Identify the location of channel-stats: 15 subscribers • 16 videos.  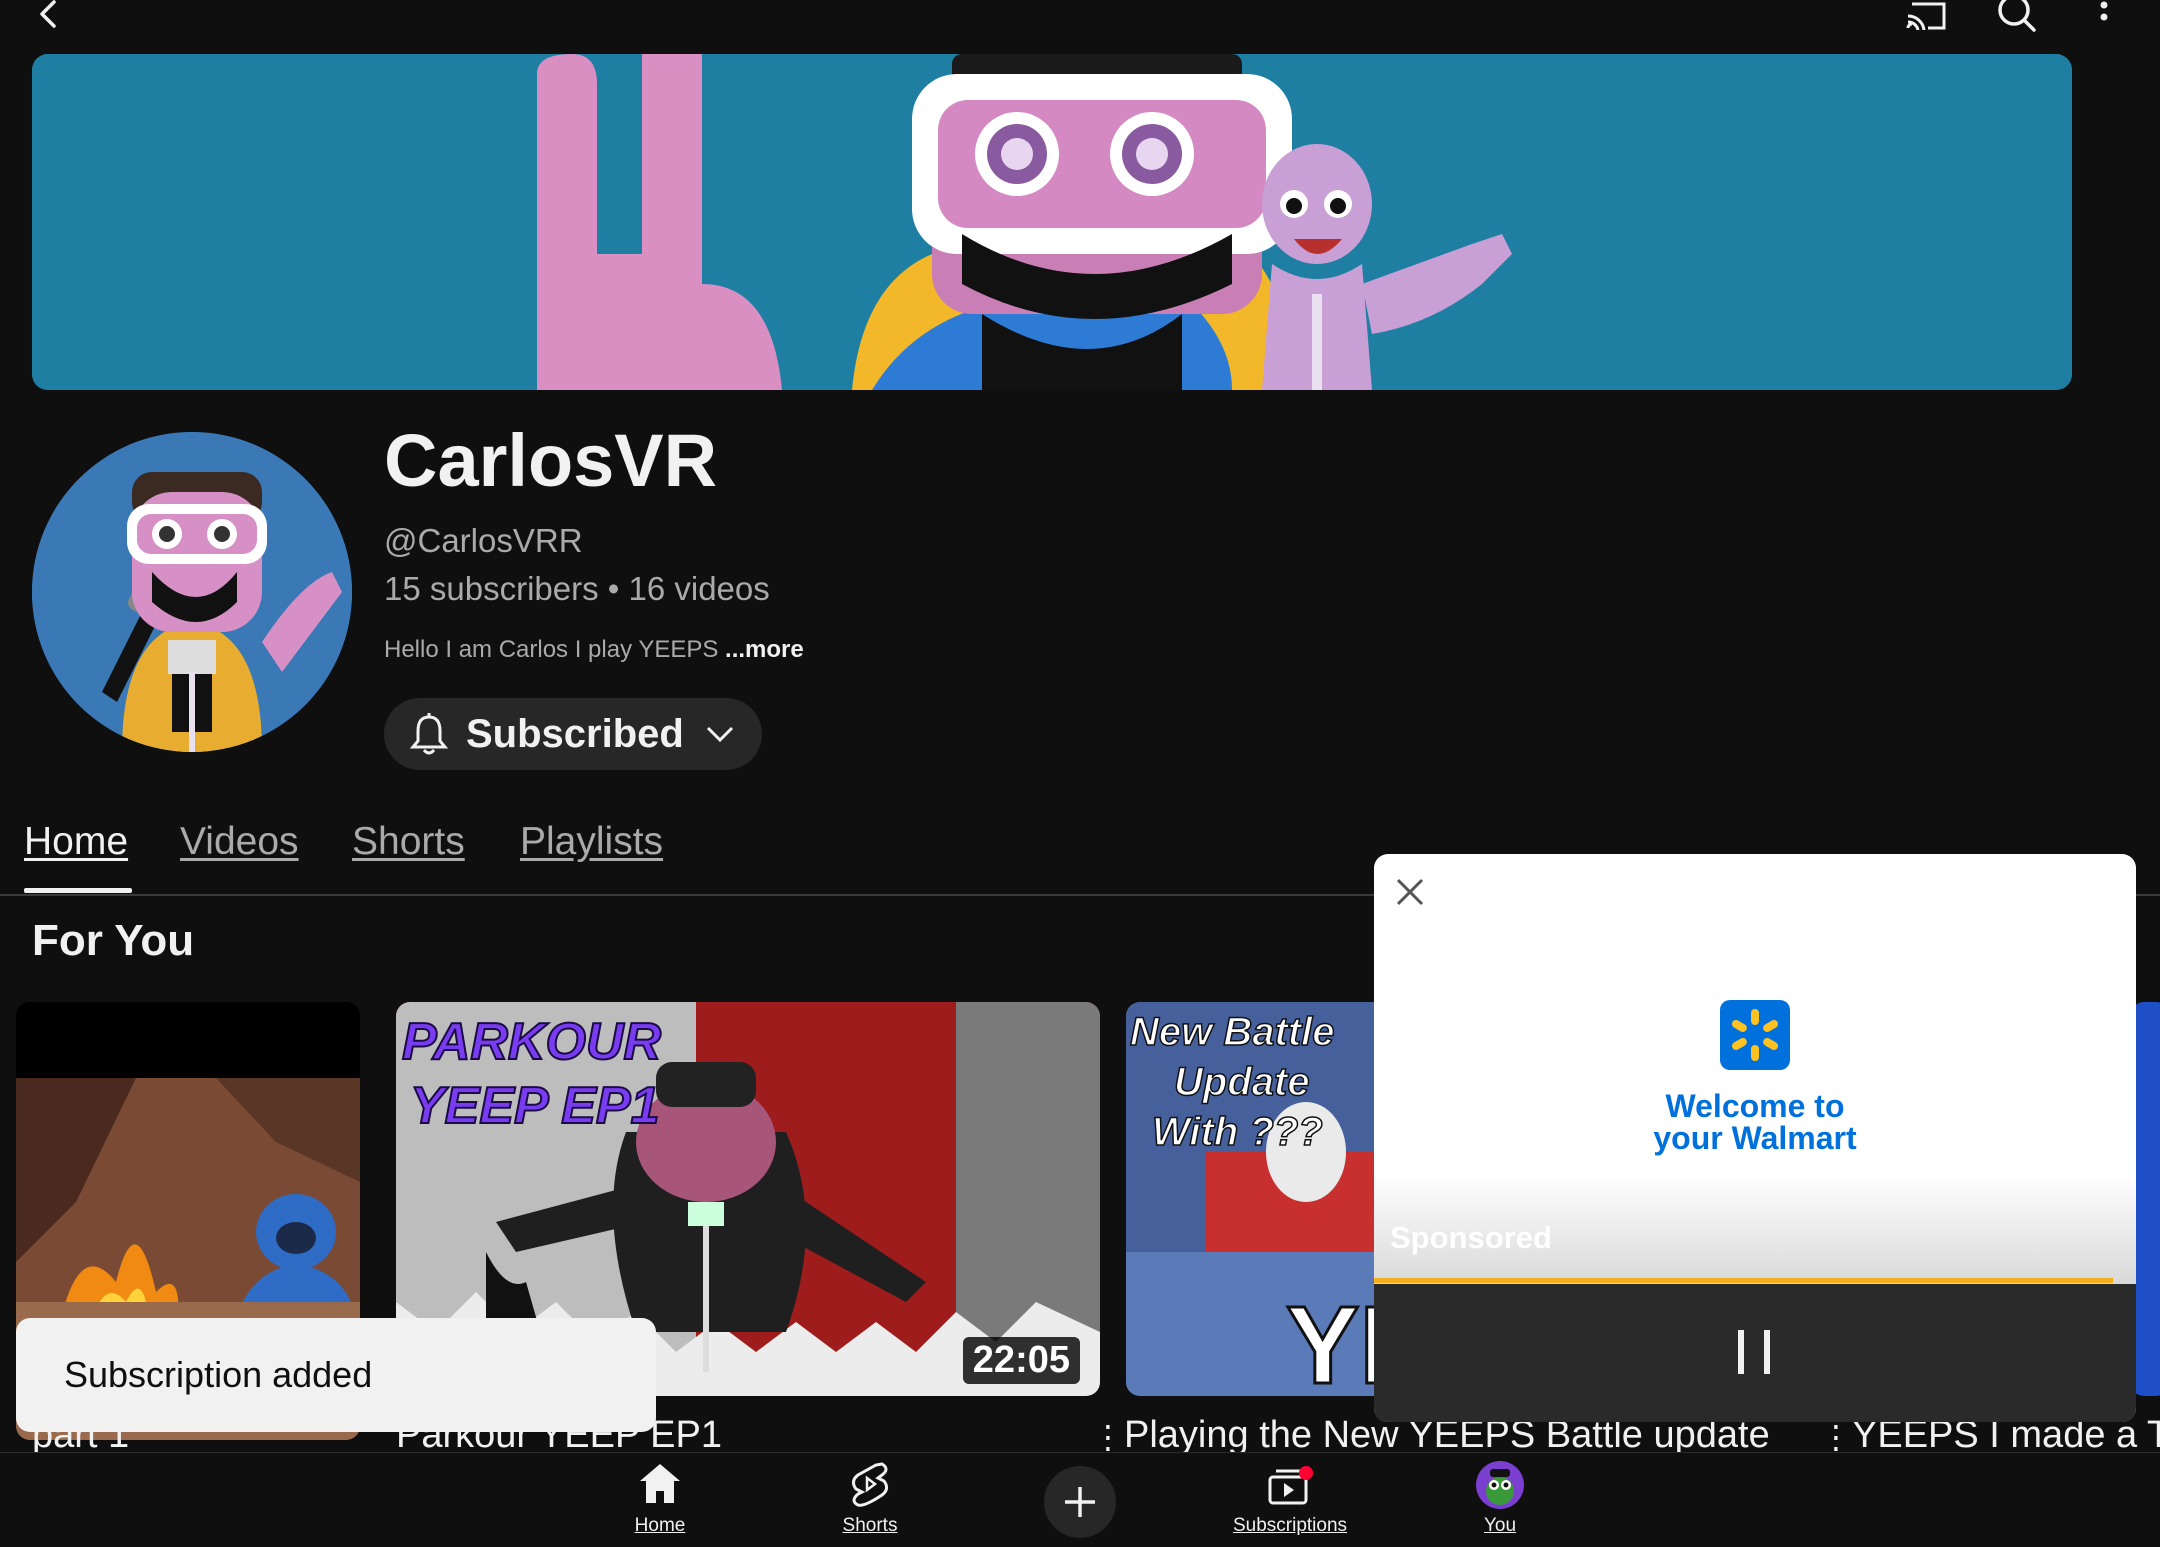
(577, 588).